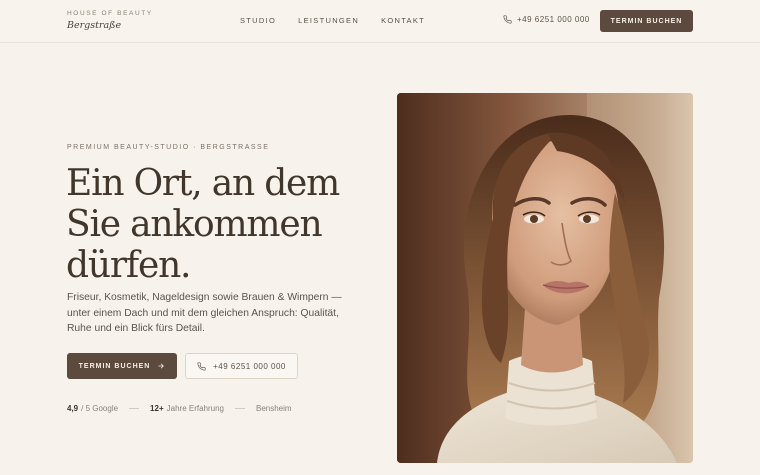 Image resolution: width=760 pixels, height=475 pixels. Describe the element at coordinates (203, 183) in the screenshot. I see `headline-line-1: Ein Ort, an dem` at that location.